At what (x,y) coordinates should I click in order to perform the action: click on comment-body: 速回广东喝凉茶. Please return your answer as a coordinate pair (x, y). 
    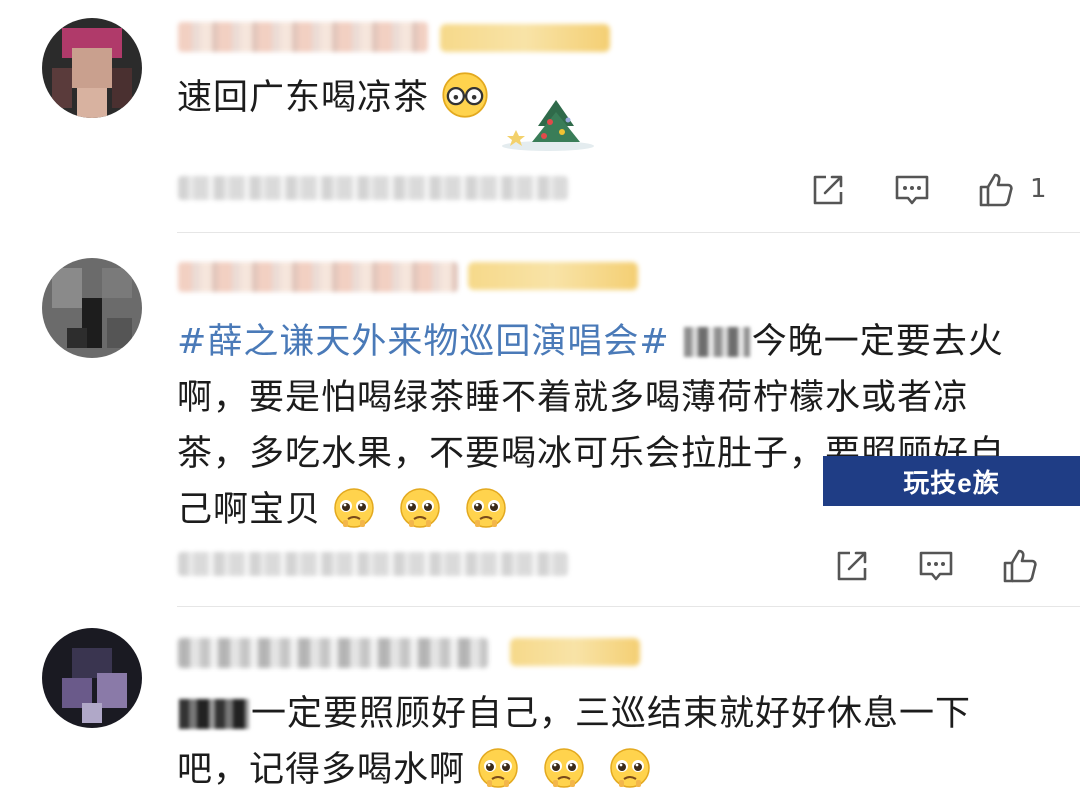
    Looking at the image, I should click on (303, 98).